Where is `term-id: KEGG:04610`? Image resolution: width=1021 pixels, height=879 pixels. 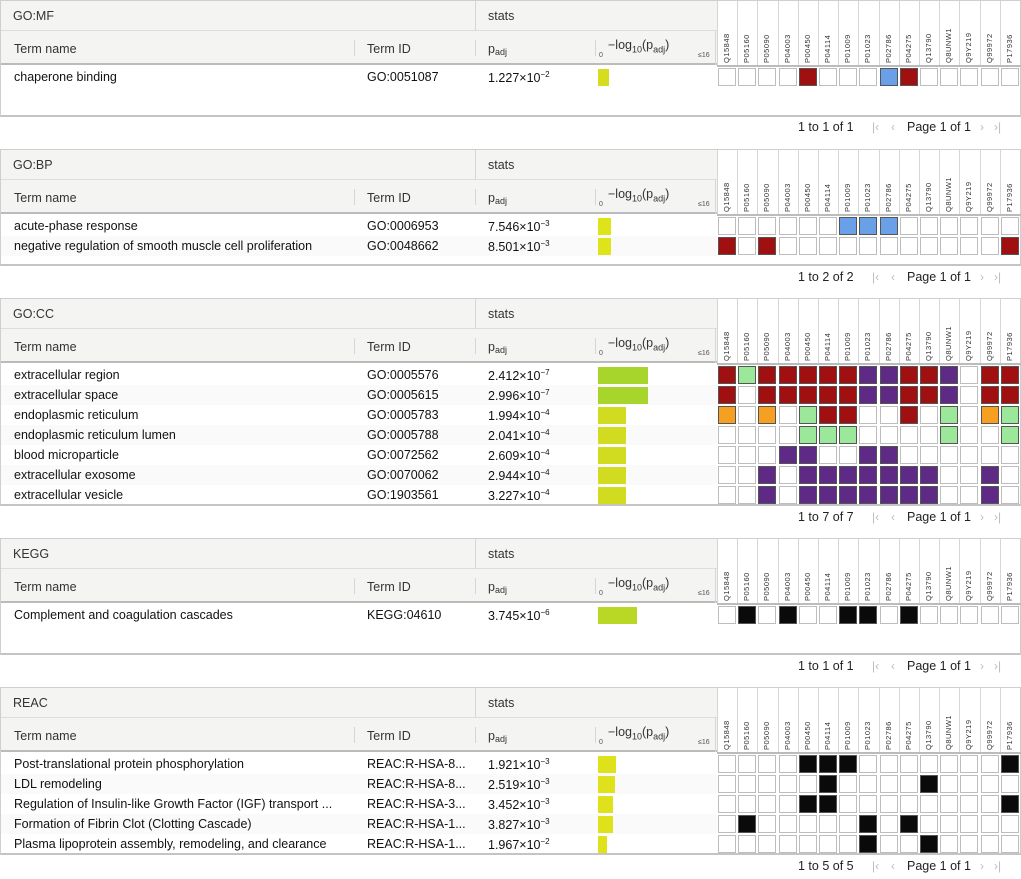 term-id: KEGG:04610 is located at coordinates (404, 615).